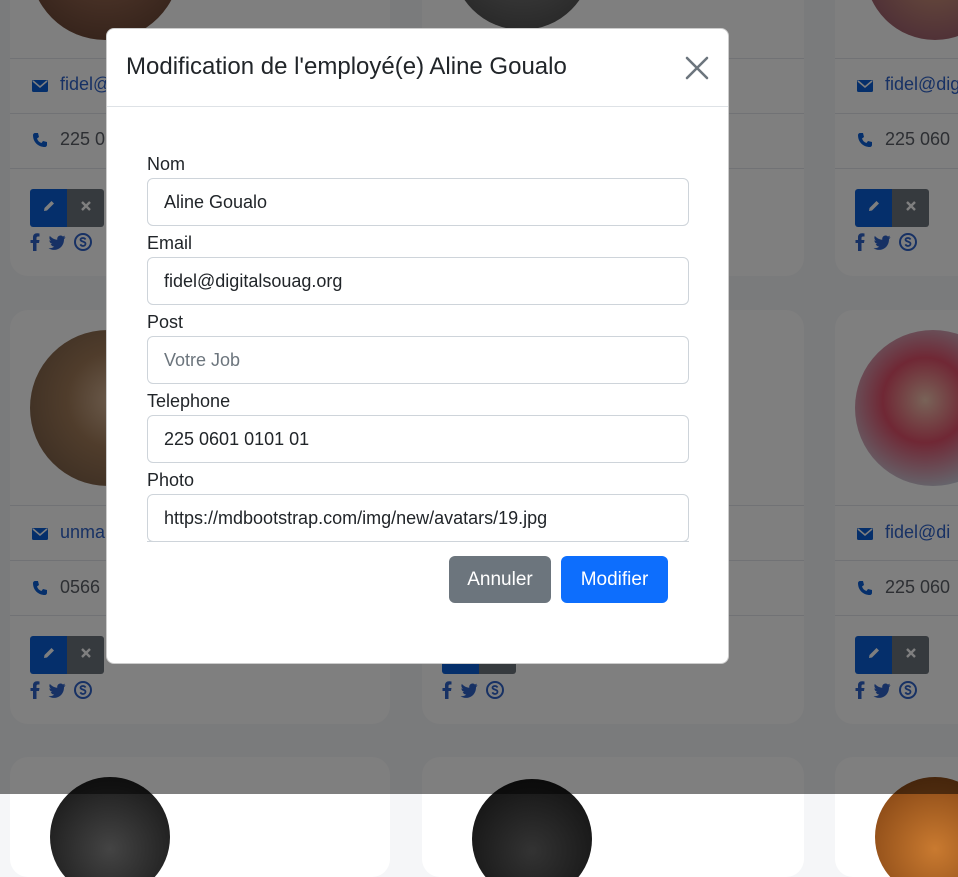  What do you see at coordinates (418, 202) in the screenshot?
I see `name-field` at bounding box center [418, 202].